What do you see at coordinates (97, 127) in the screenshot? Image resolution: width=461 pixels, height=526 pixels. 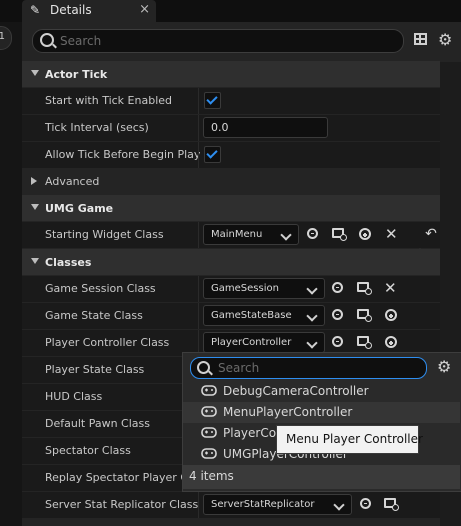 I see `property-label: Tick Interval (secs)` at bounding box center [97, 127].